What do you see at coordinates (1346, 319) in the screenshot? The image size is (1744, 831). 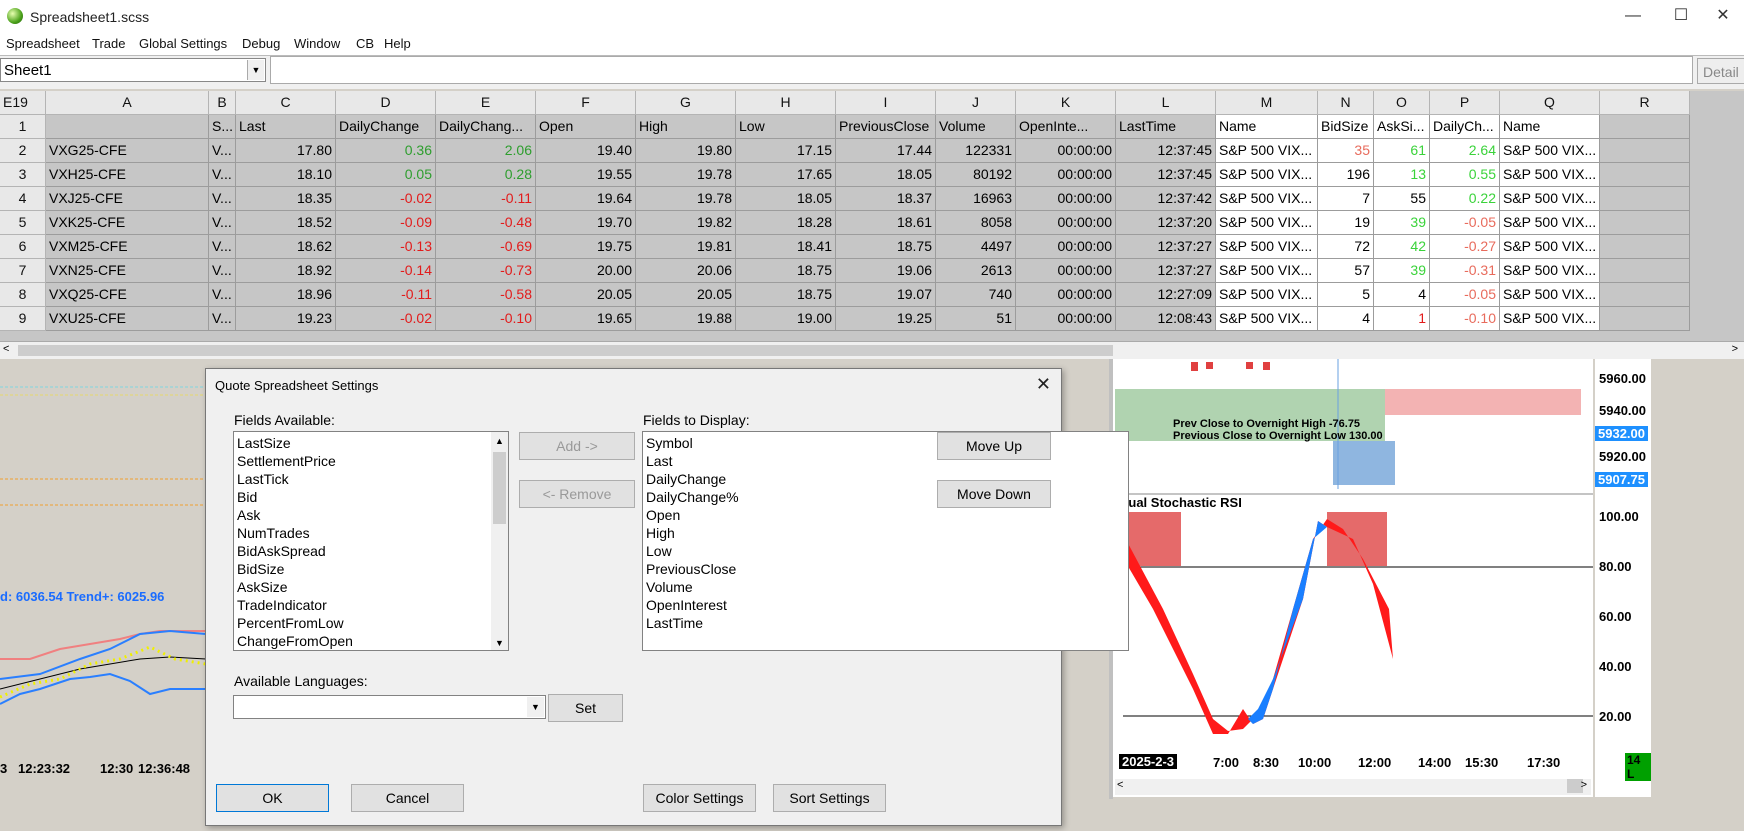 I see `bid-size-cell: 4` at bounding box center [1346, 319].